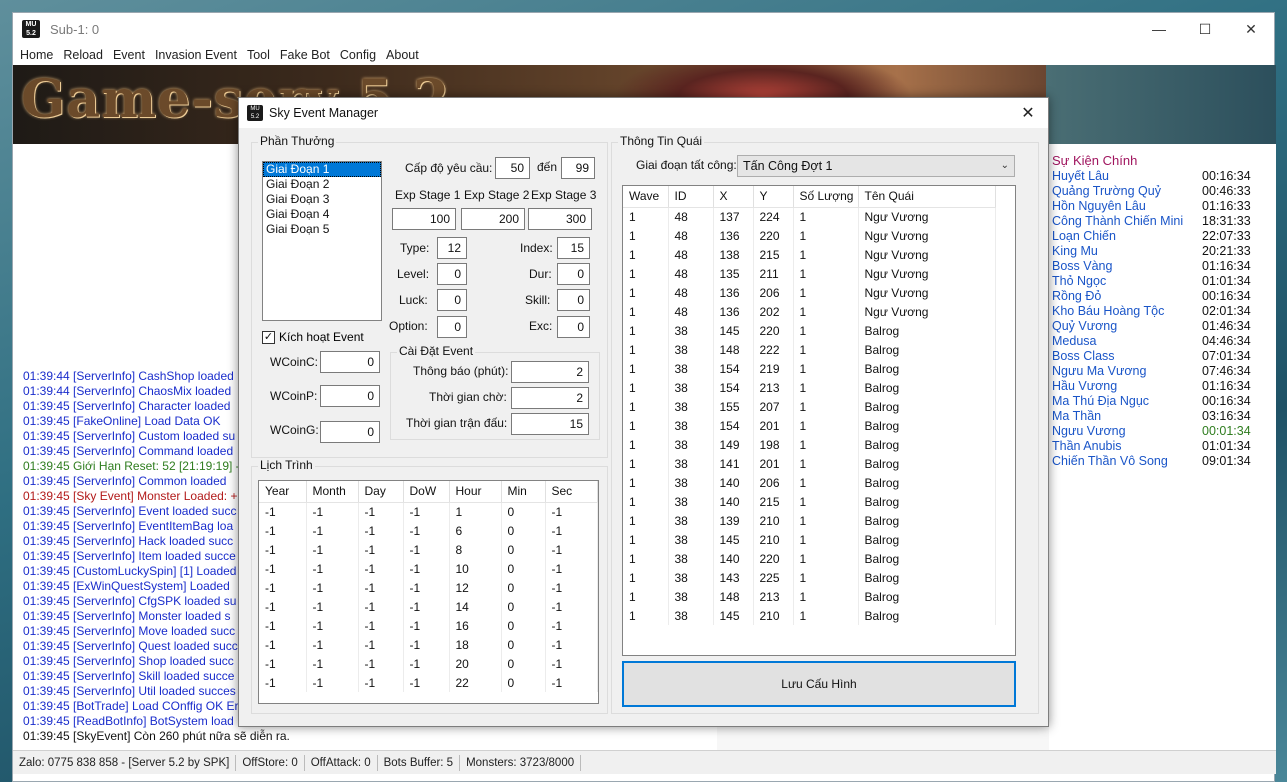  What do you see at coordinates (332, 492) in the screenshot?
I see `schedule-col-header: Month` at bounding box center [332, 492].